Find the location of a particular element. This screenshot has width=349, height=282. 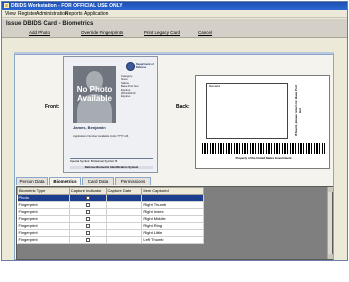

override-fingerprints-button: Override Fingerprints is located at coordinates (102, 32).